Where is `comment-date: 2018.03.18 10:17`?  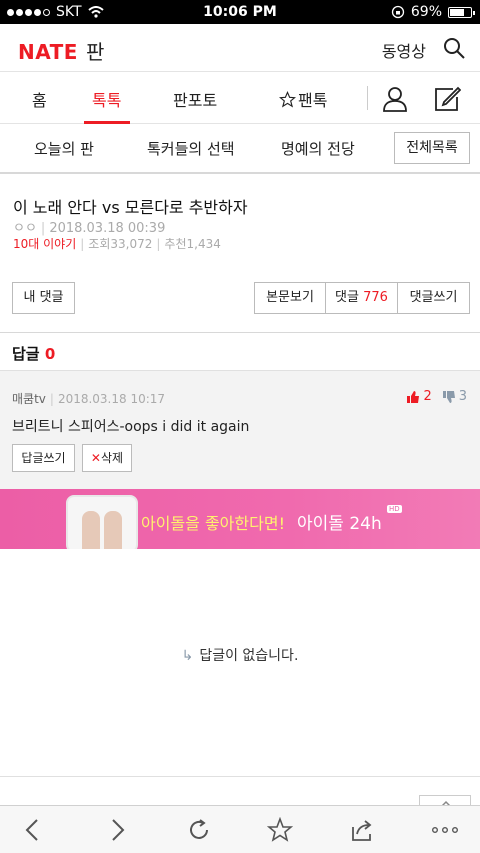
comment-date: 2018.03.18 10:17 is located at coordinates (111, 399).